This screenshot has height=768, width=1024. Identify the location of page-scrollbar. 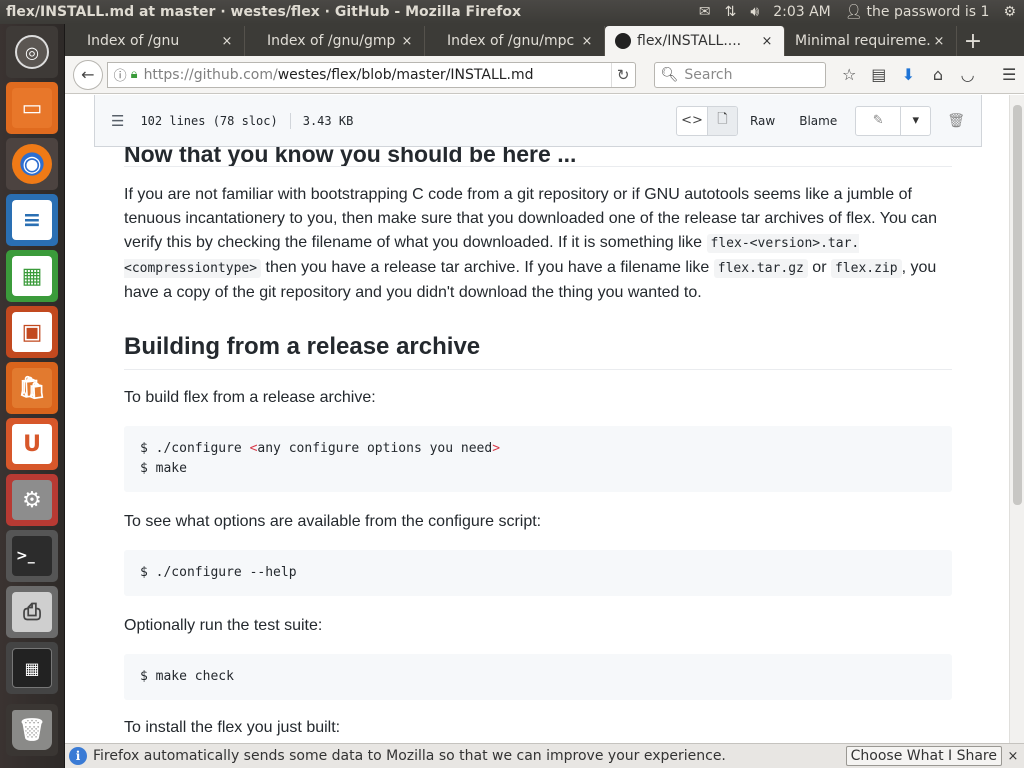
(1016, 419).